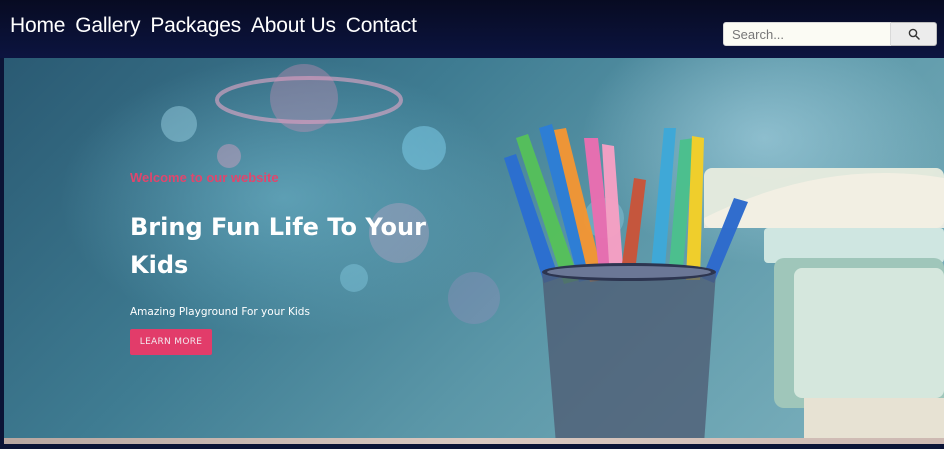 This screenshot has height=449, width=944. What do you see at coordinates (807, 34) in the screenshot?
I see `search-input` at bounding box center [807, 34].